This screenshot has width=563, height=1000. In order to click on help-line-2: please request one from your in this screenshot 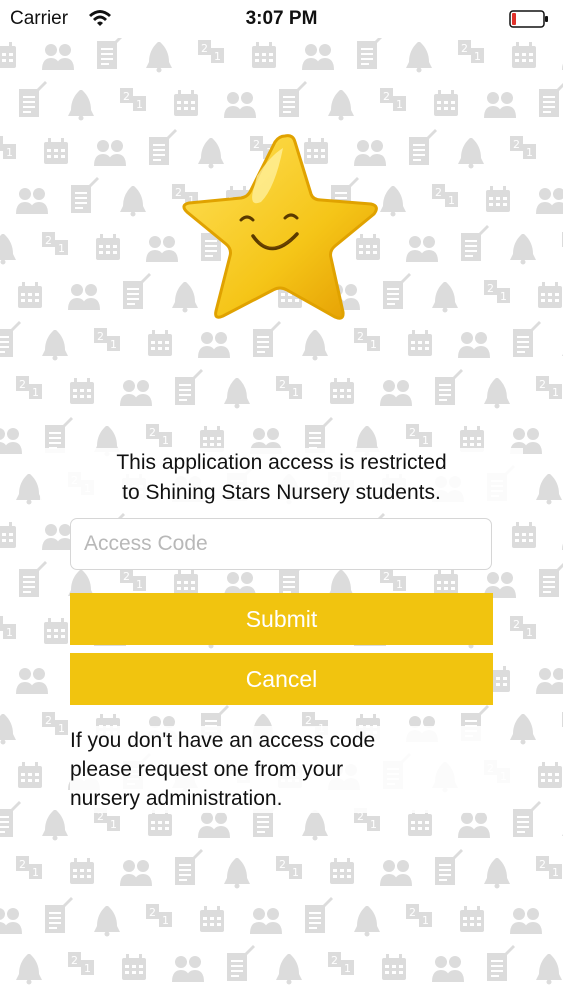, I will do `click(207, 769)`.